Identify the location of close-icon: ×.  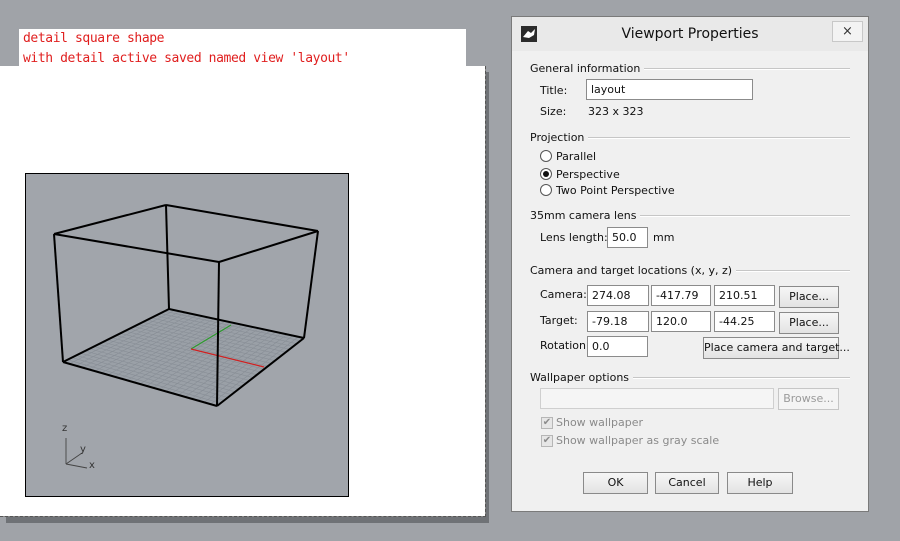
(847, 31).